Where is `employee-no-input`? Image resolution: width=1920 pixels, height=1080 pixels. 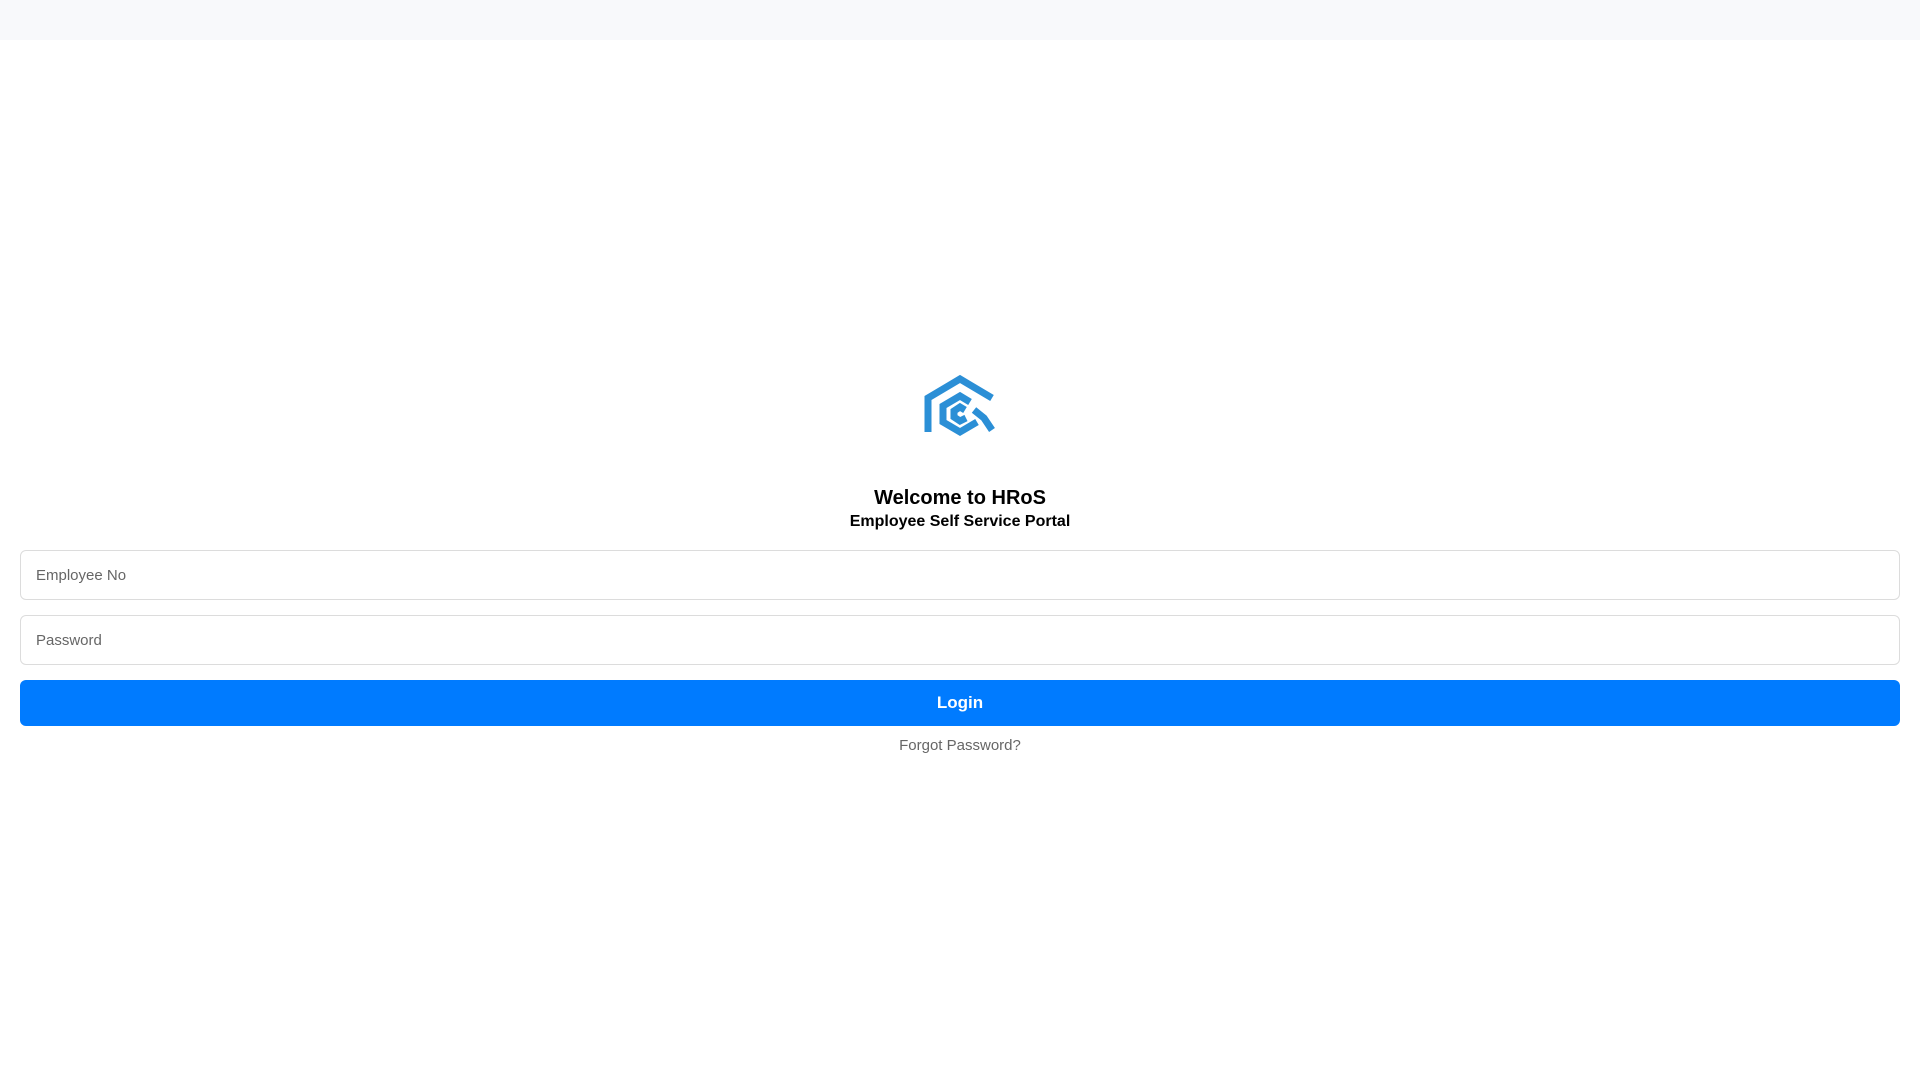
employee-no-input is located at coordinates (960, 575).